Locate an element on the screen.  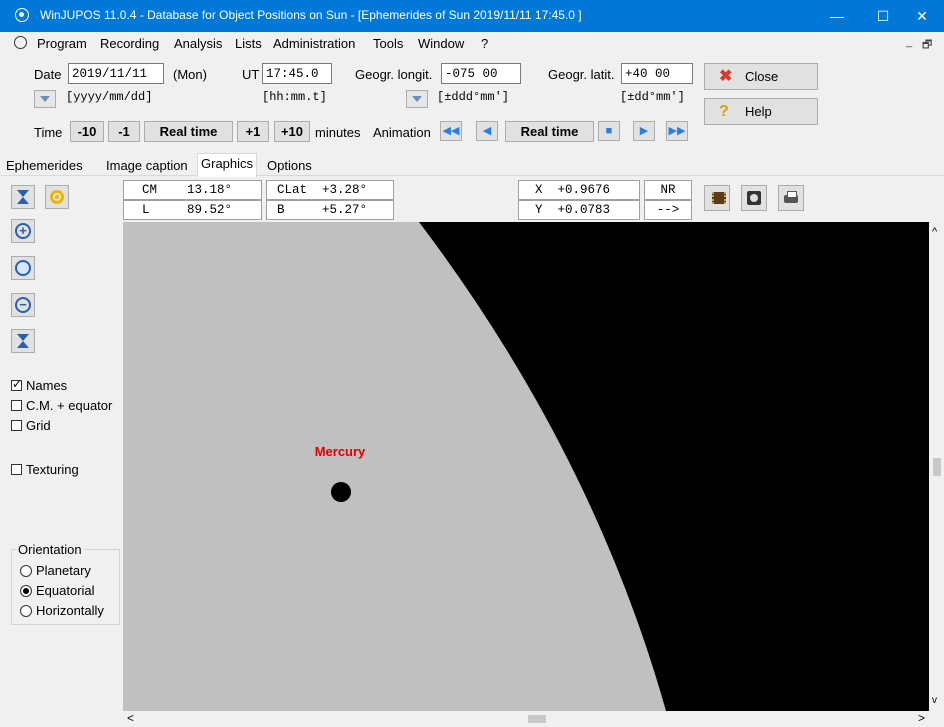
animation-label: Animation is located at coordinates (402, 132).